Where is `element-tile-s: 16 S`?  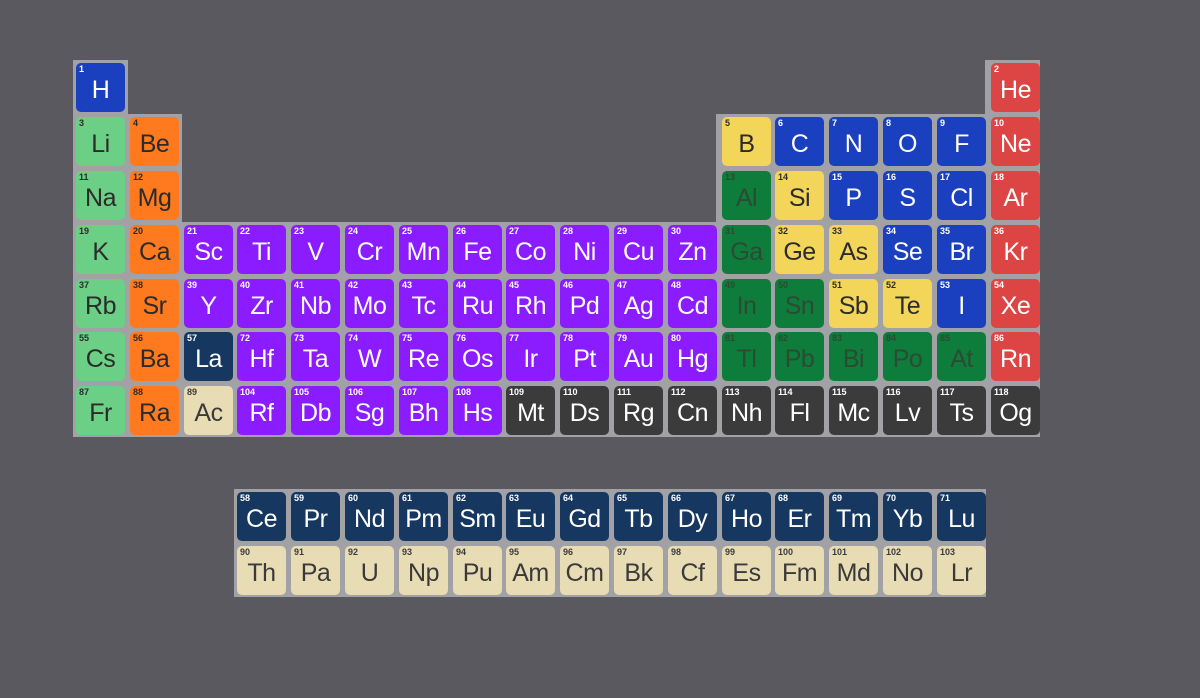
element-tile-s: 16 S is located at coordinates (907, 195).